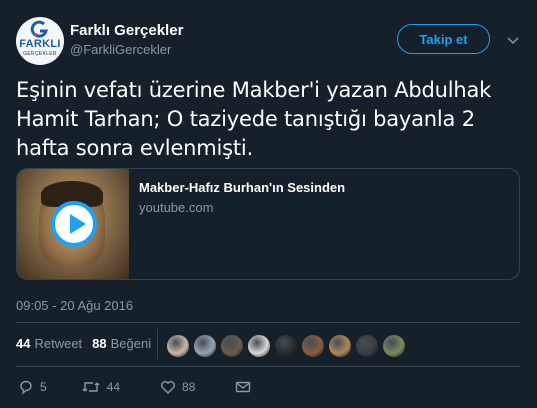 Image resolution: width=537 pixels, height=408 pixels. What do you see at coordinates (168, 387) in the screenshot?
I see `heart-icon` at bounding box center [168, 387].